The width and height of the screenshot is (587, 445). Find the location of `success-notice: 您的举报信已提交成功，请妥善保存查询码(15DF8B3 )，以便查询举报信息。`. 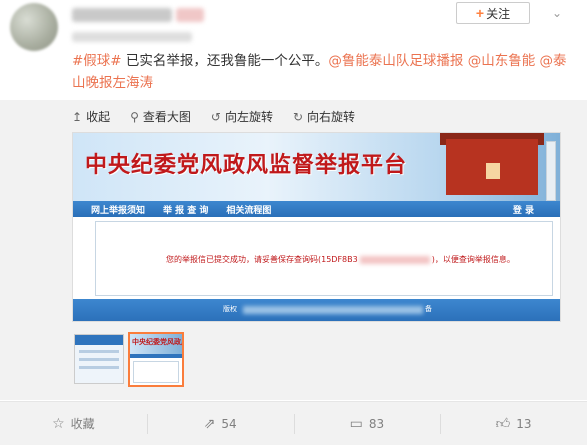

success-notice: 您的举报信已提交成功，请妥善保存查询码(15DF8B3 )，以便查询举报信息。 is located at coordinates (340, 259).